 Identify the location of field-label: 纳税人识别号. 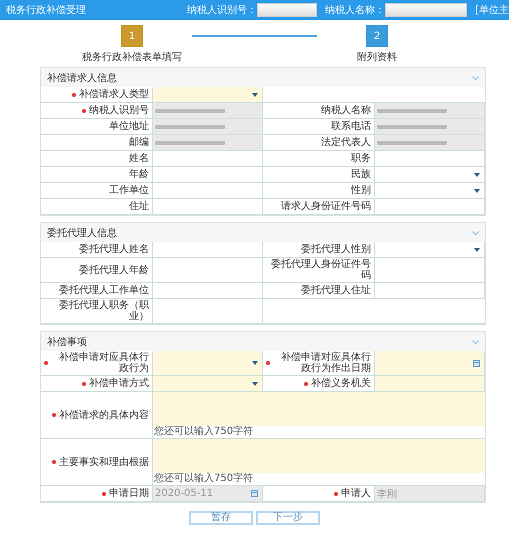
(119, 110).